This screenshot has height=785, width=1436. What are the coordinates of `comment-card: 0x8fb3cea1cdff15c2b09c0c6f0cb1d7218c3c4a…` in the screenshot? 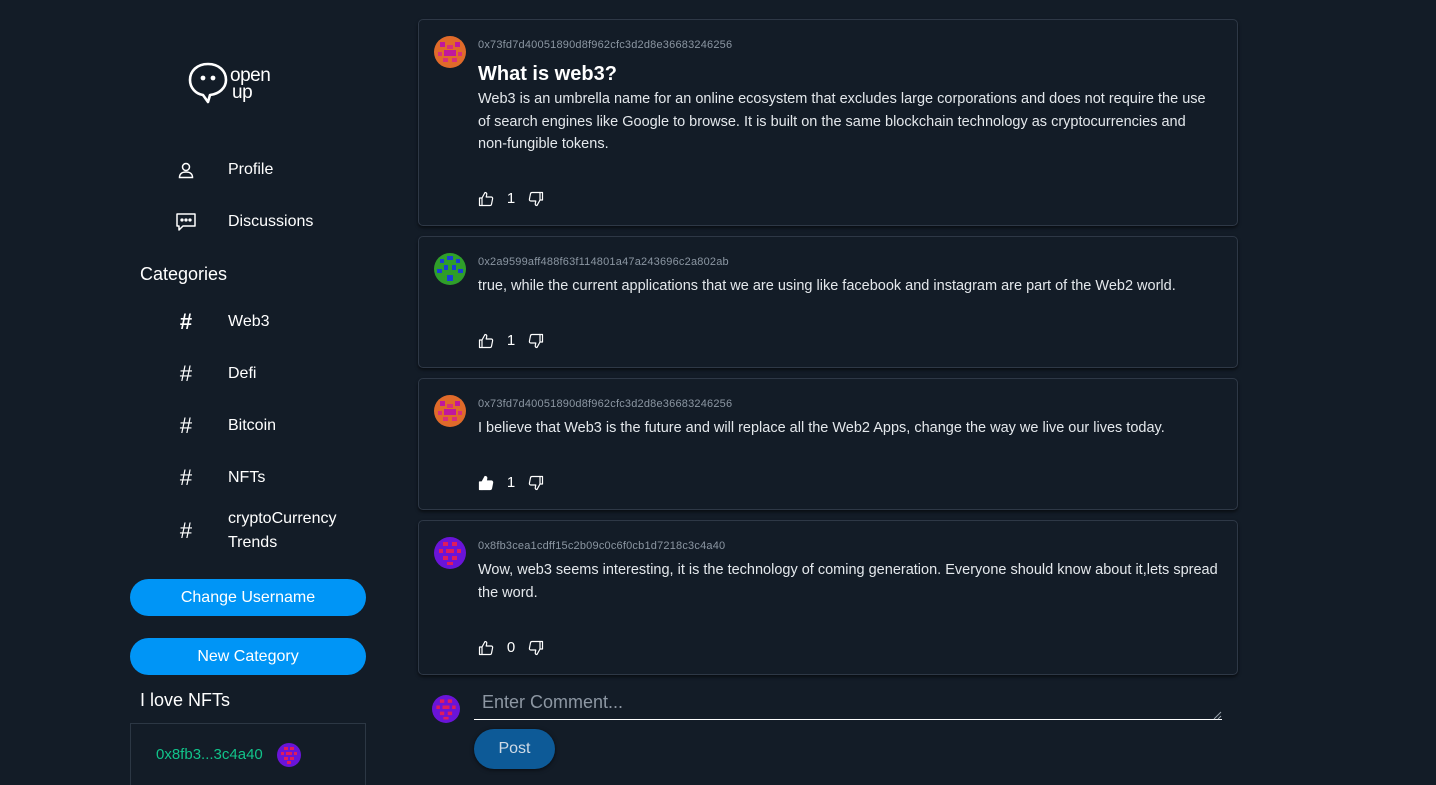 It's located at (828, 597).